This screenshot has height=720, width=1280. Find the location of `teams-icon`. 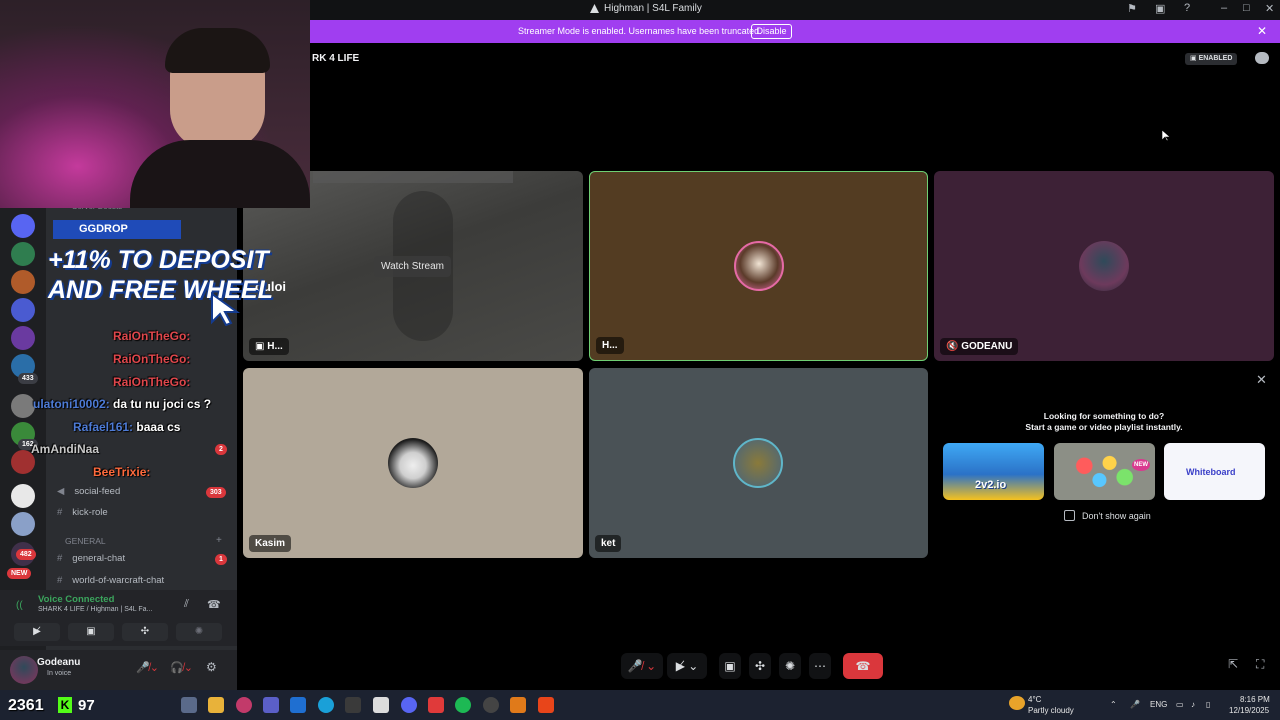

teams-icon is located at coordinates (271, 705).